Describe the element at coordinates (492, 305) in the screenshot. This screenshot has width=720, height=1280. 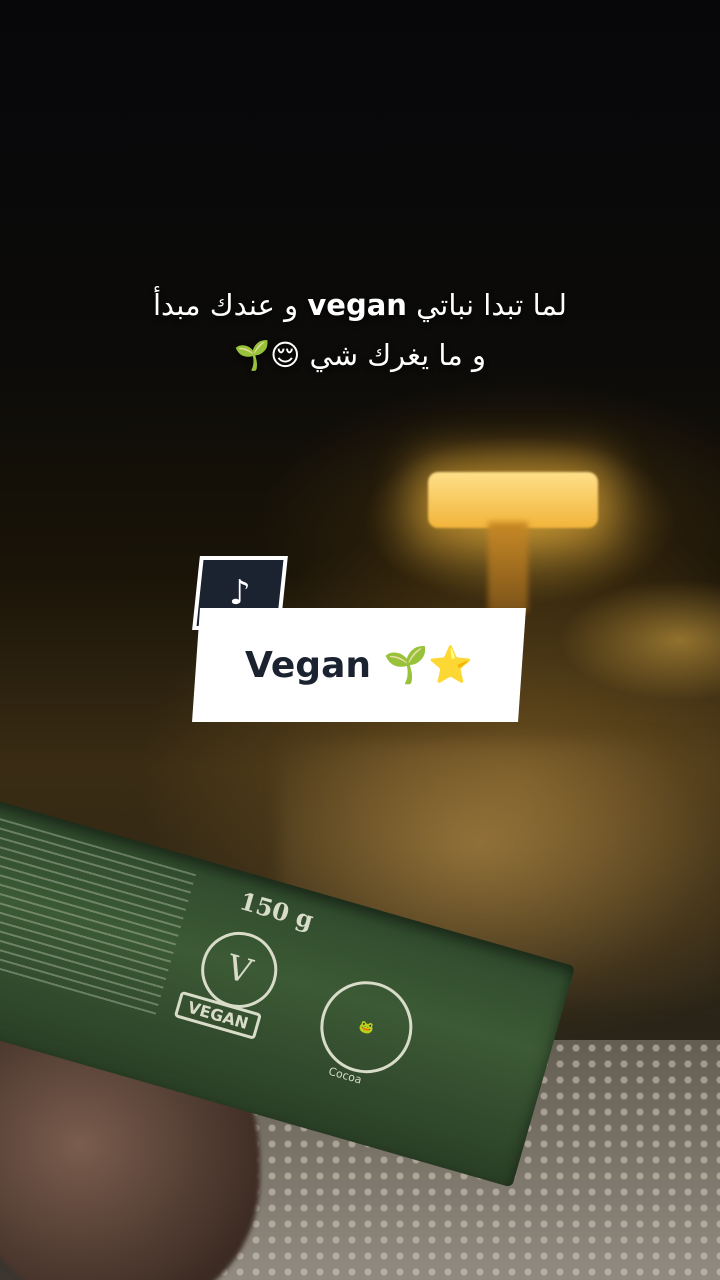
I see `caption-line-1-prefix: لما تبدا نباتي` at that location.